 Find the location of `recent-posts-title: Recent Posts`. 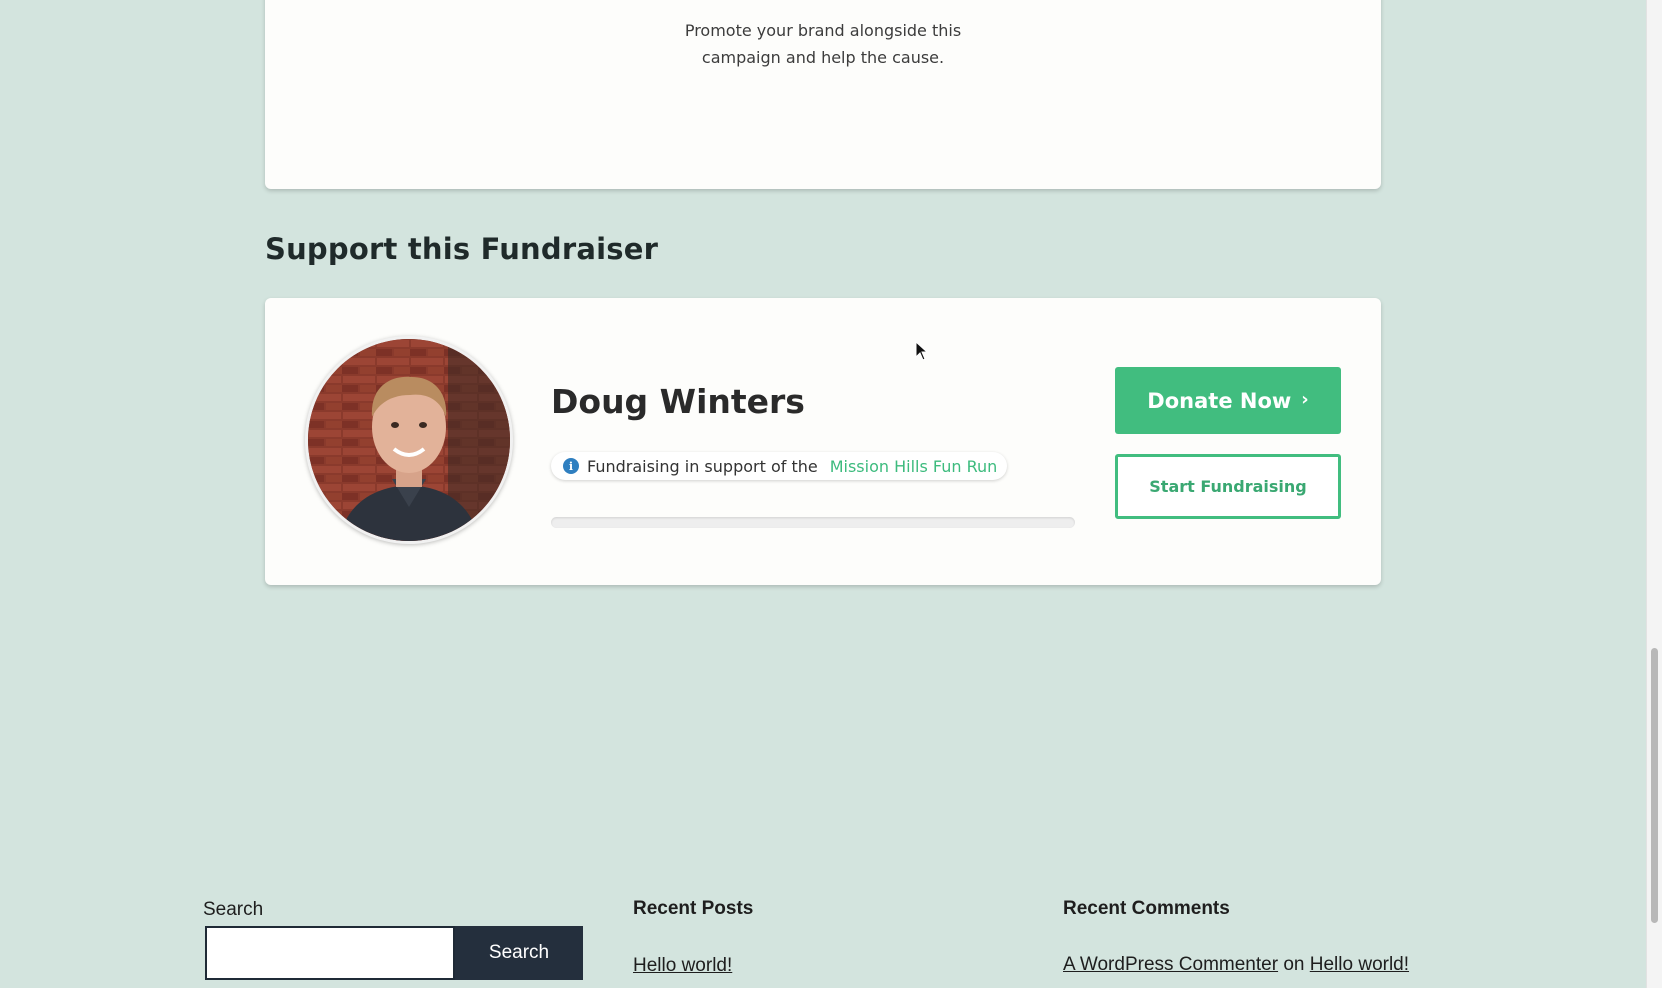

recent-posts-title: Recent Posts is located at coordinates (693, 908).